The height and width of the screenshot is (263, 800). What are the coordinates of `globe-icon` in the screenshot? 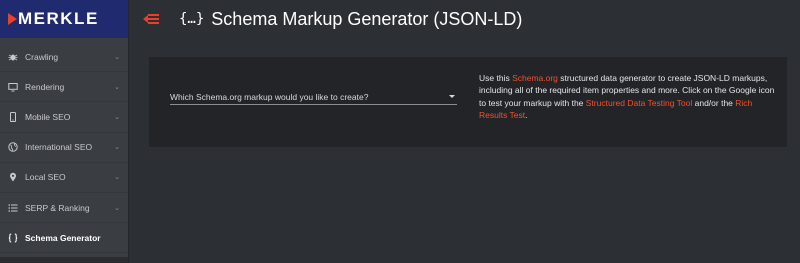 It's located at (13, 147).